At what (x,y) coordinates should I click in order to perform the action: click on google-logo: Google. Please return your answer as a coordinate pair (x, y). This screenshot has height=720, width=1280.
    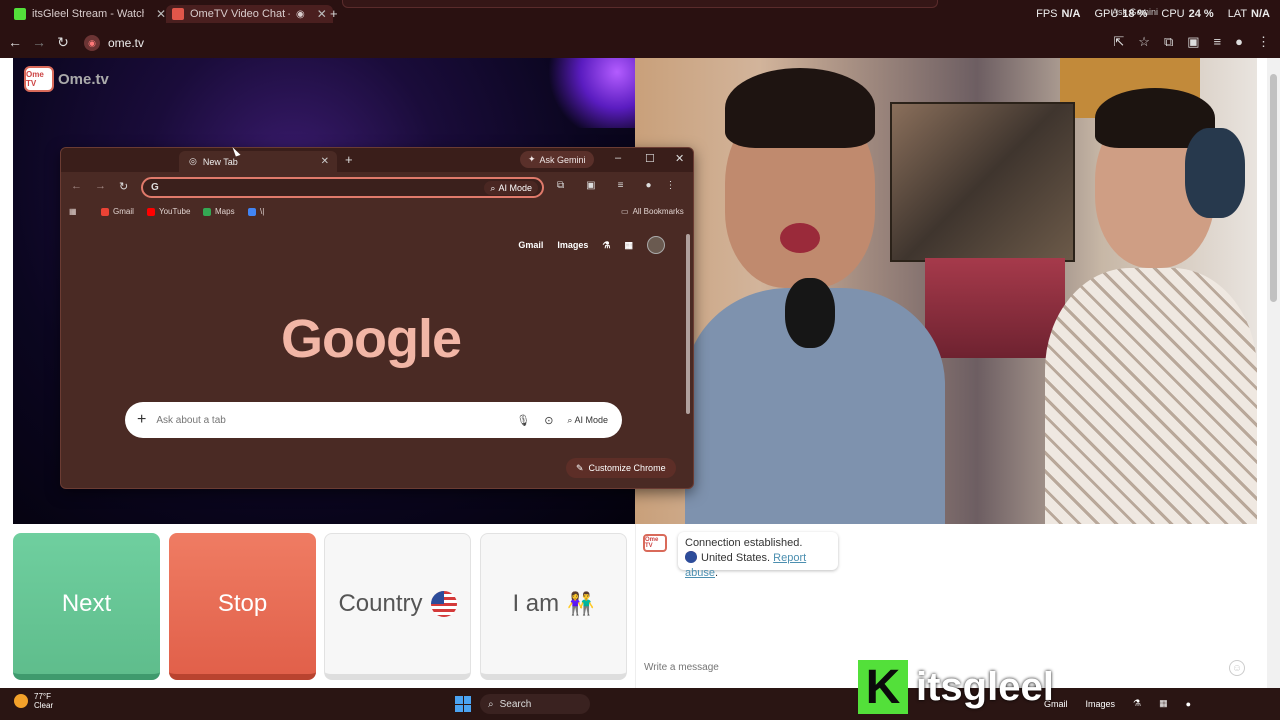
    Looking at the image, I should click on (371, 339).